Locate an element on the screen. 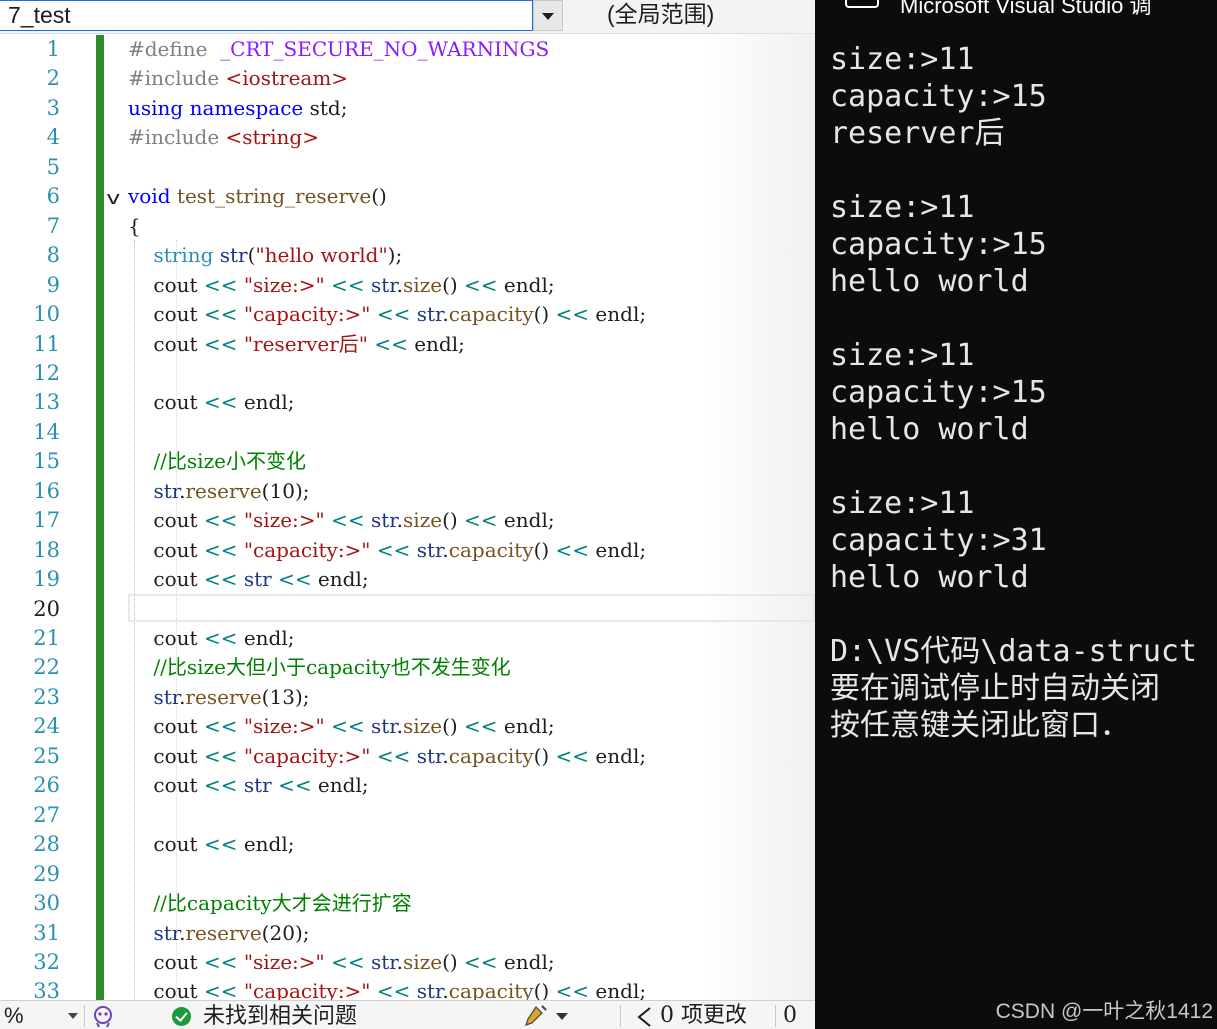 The height and width of the screenshot is (1029, 1217). navigation-bar: 7_test (全局范围) is located at coordinates (407, 17).